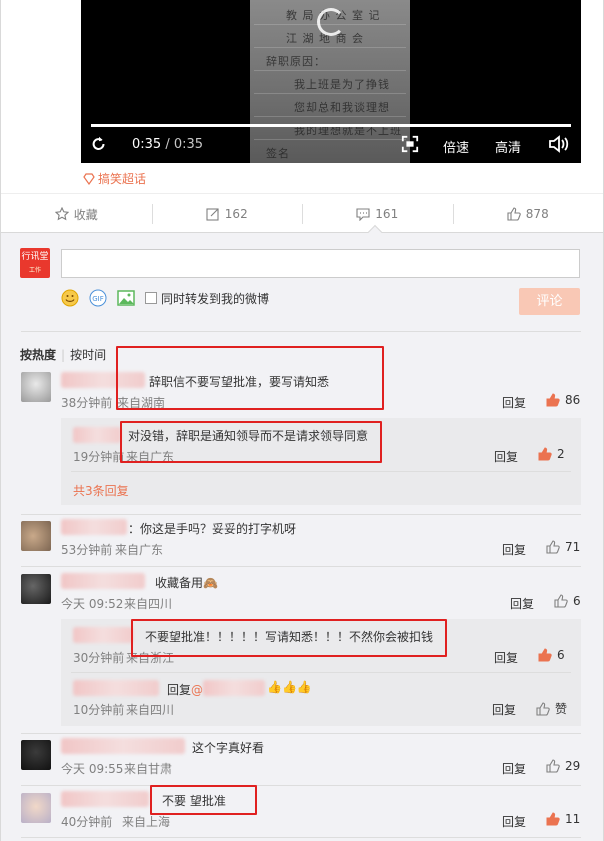 Image resolution: width=604 pixels, height=841 pixels. I want to click on gif-icon: GIF, so click(98, 298).